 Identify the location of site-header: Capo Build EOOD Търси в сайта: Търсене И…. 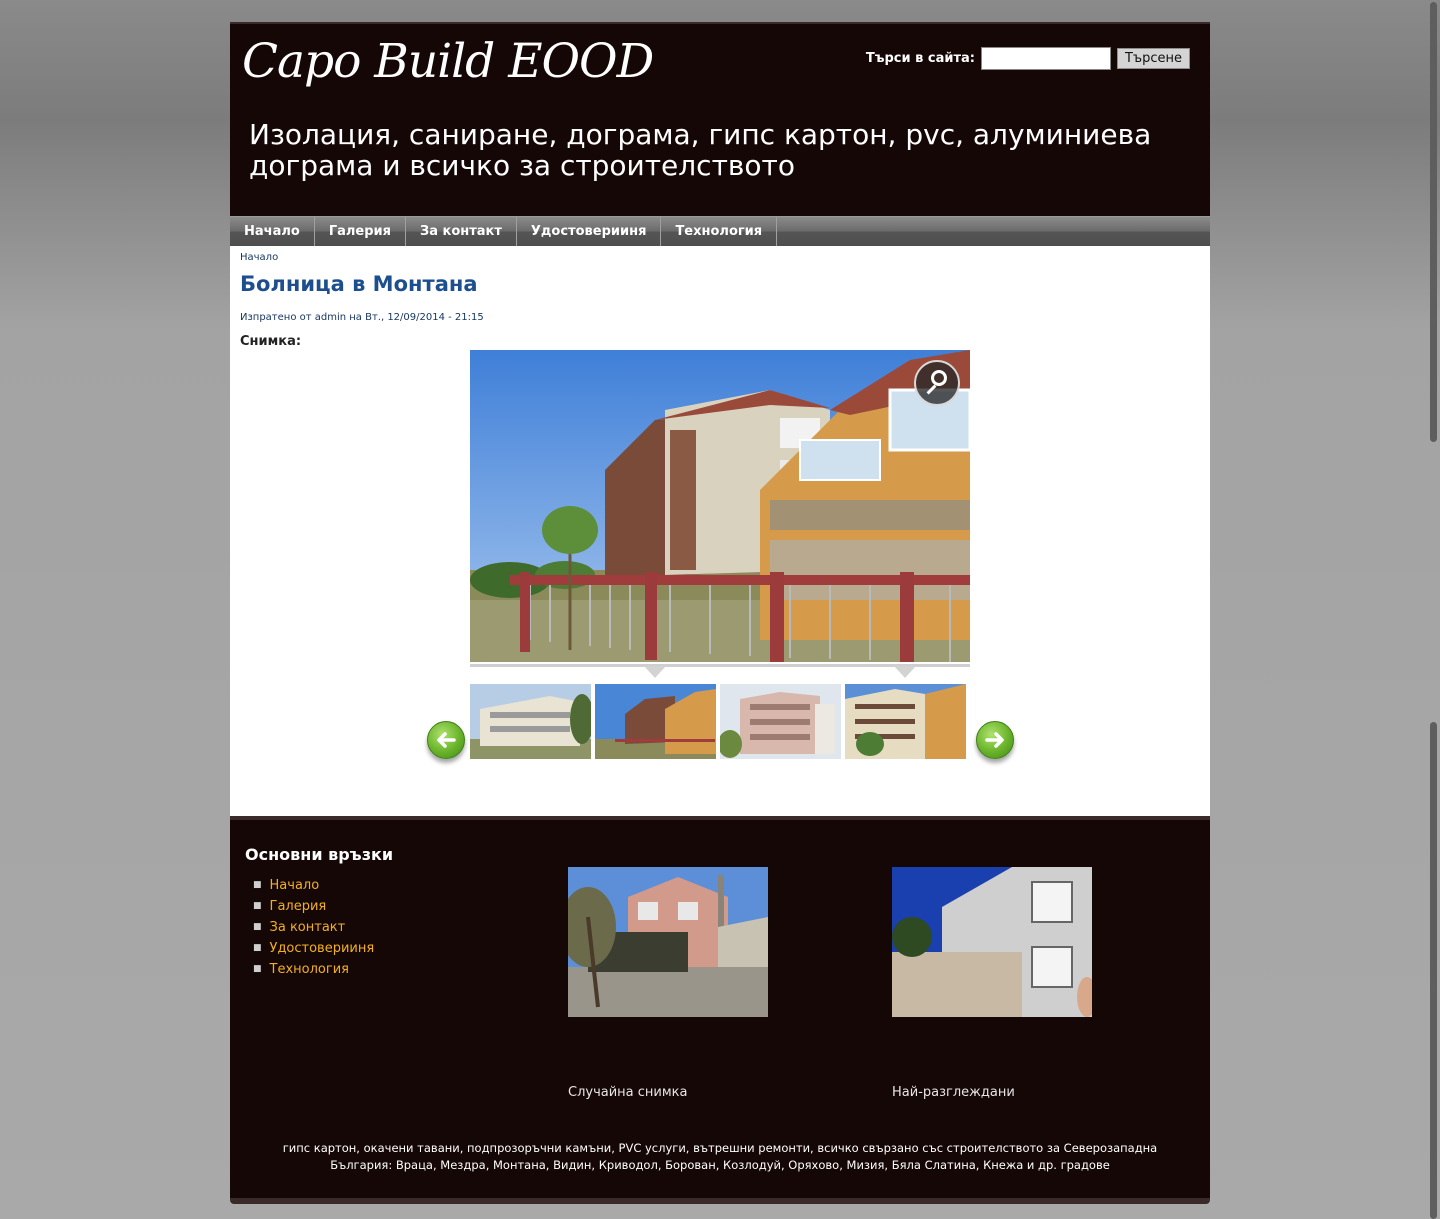
(720, 119).